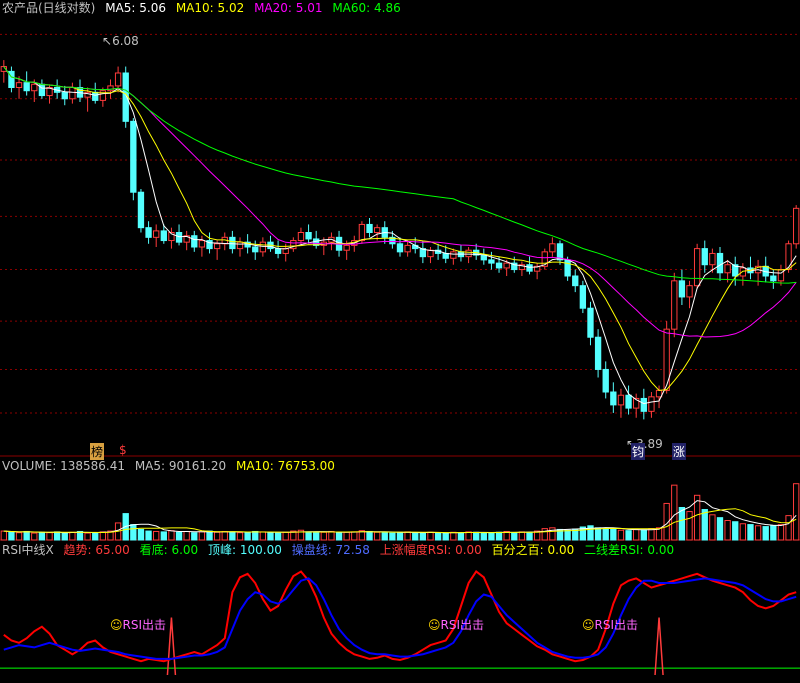 The height and width of the screenshot is (683, 800). What do you see at coordinates (96, 550) in the screenshot?
I see `rsi-trend: 趋势: 65.00` at bounding box center [96, 550].